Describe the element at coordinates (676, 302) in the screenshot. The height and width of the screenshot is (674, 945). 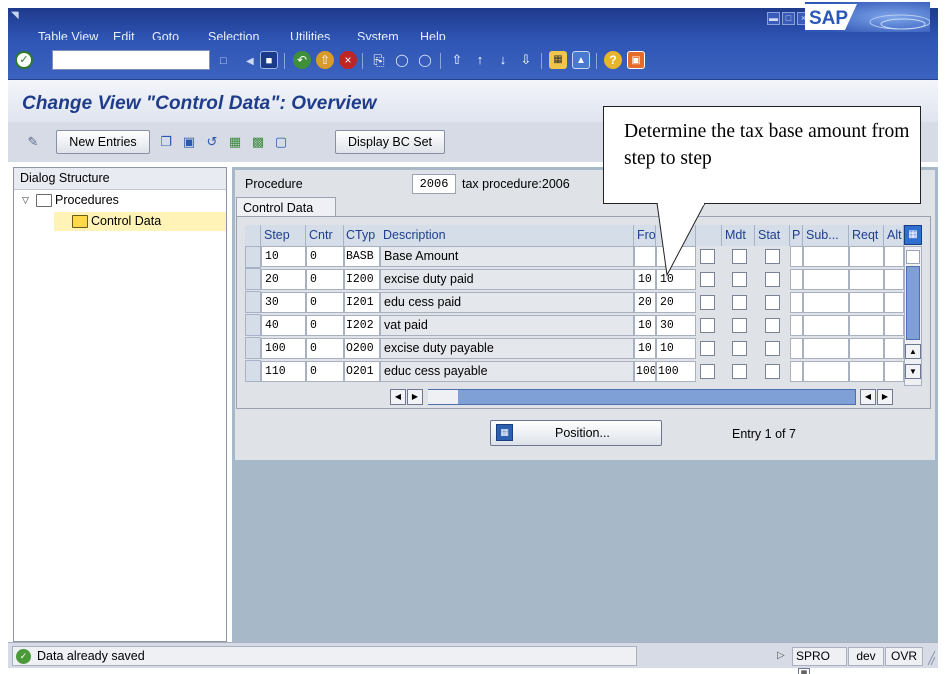
I see `table-cell-to: 20` at that location.